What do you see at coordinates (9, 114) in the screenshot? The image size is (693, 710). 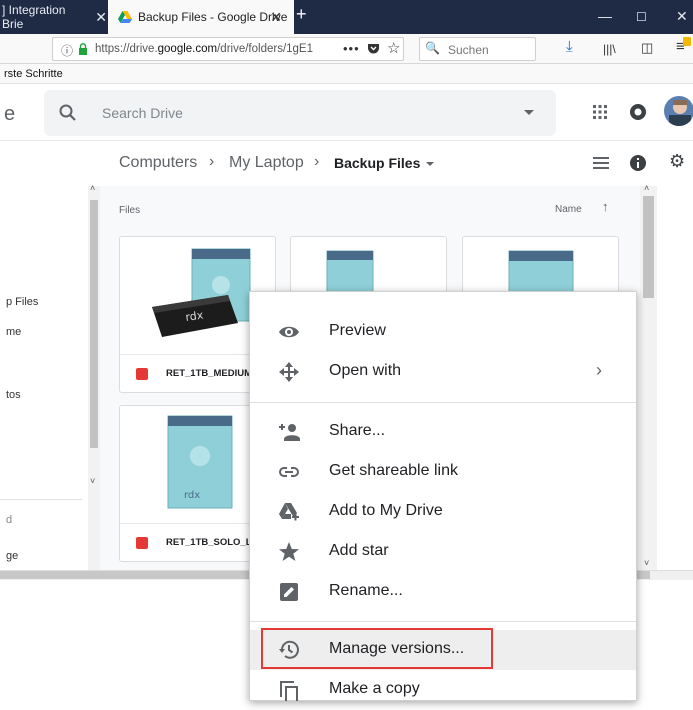 I see `drive-logo-text: e` at bounding box center [9, 114].